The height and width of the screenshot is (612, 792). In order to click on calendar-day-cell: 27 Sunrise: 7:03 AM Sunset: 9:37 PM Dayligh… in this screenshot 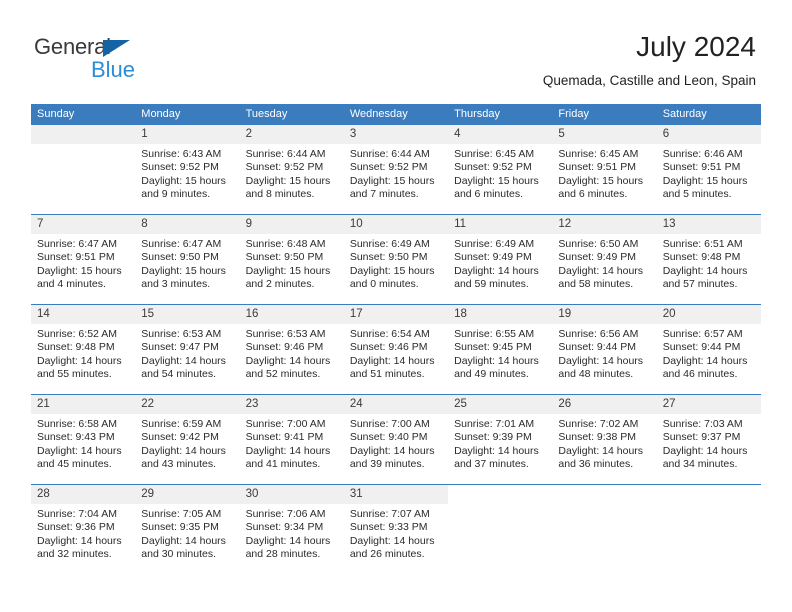, I will do `click(708, 439)`.